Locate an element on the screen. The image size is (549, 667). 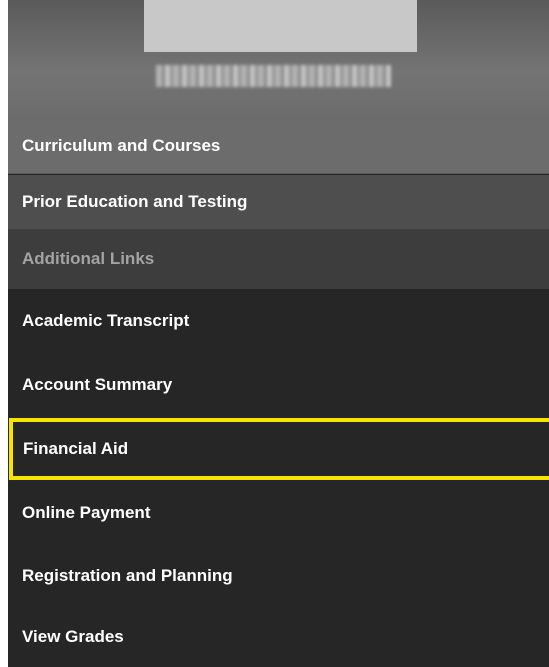
sidebar-link-financial-aid-label: Financial Aid is located at coordinates (76, 448).